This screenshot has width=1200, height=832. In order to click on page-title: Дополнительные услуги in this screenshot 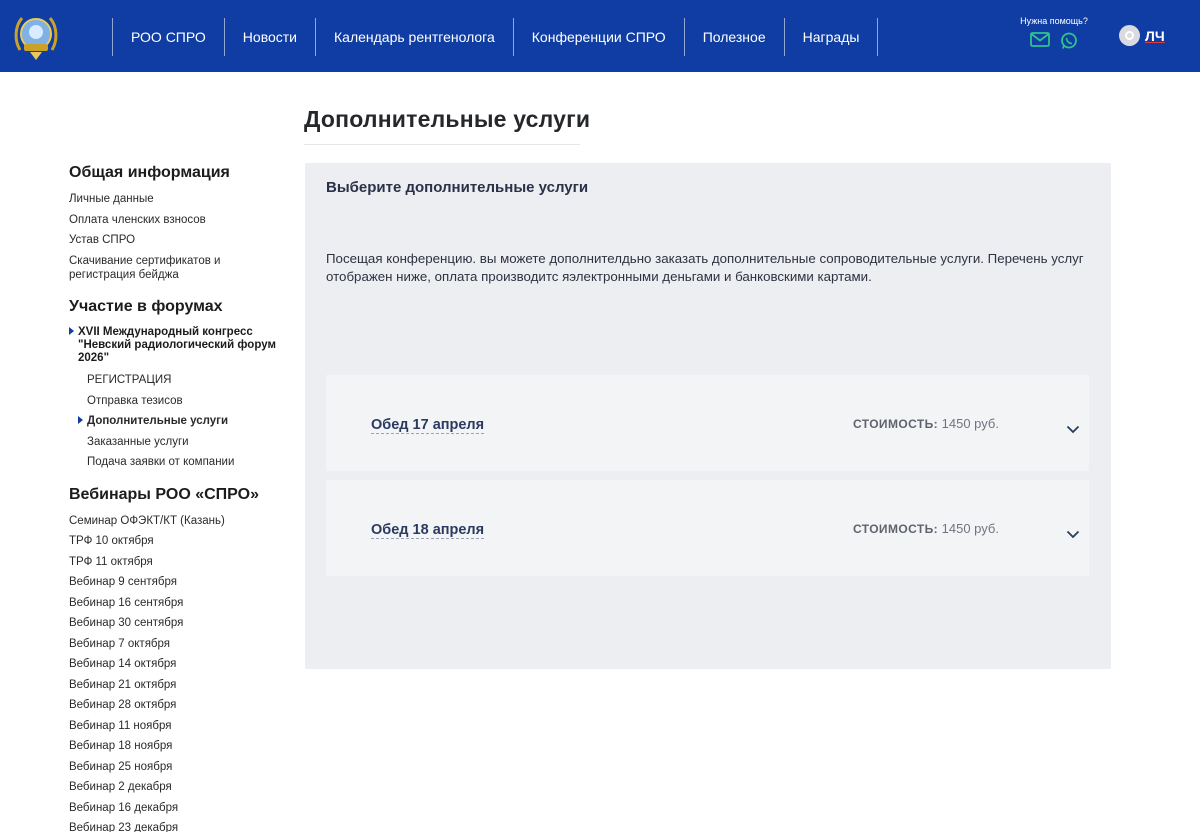, I will do `click(447, 119)`.